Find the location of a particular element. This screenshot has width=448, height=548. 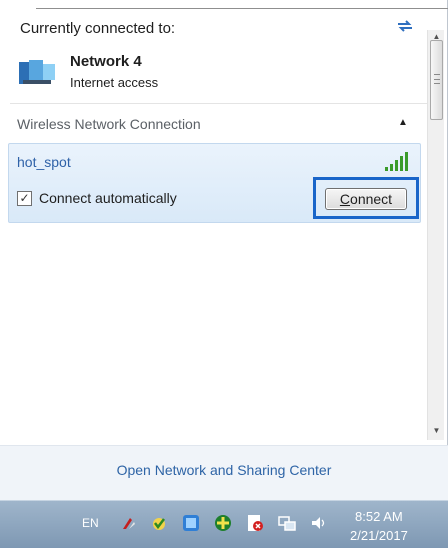

update-icon is located at coordinates (223, 523).